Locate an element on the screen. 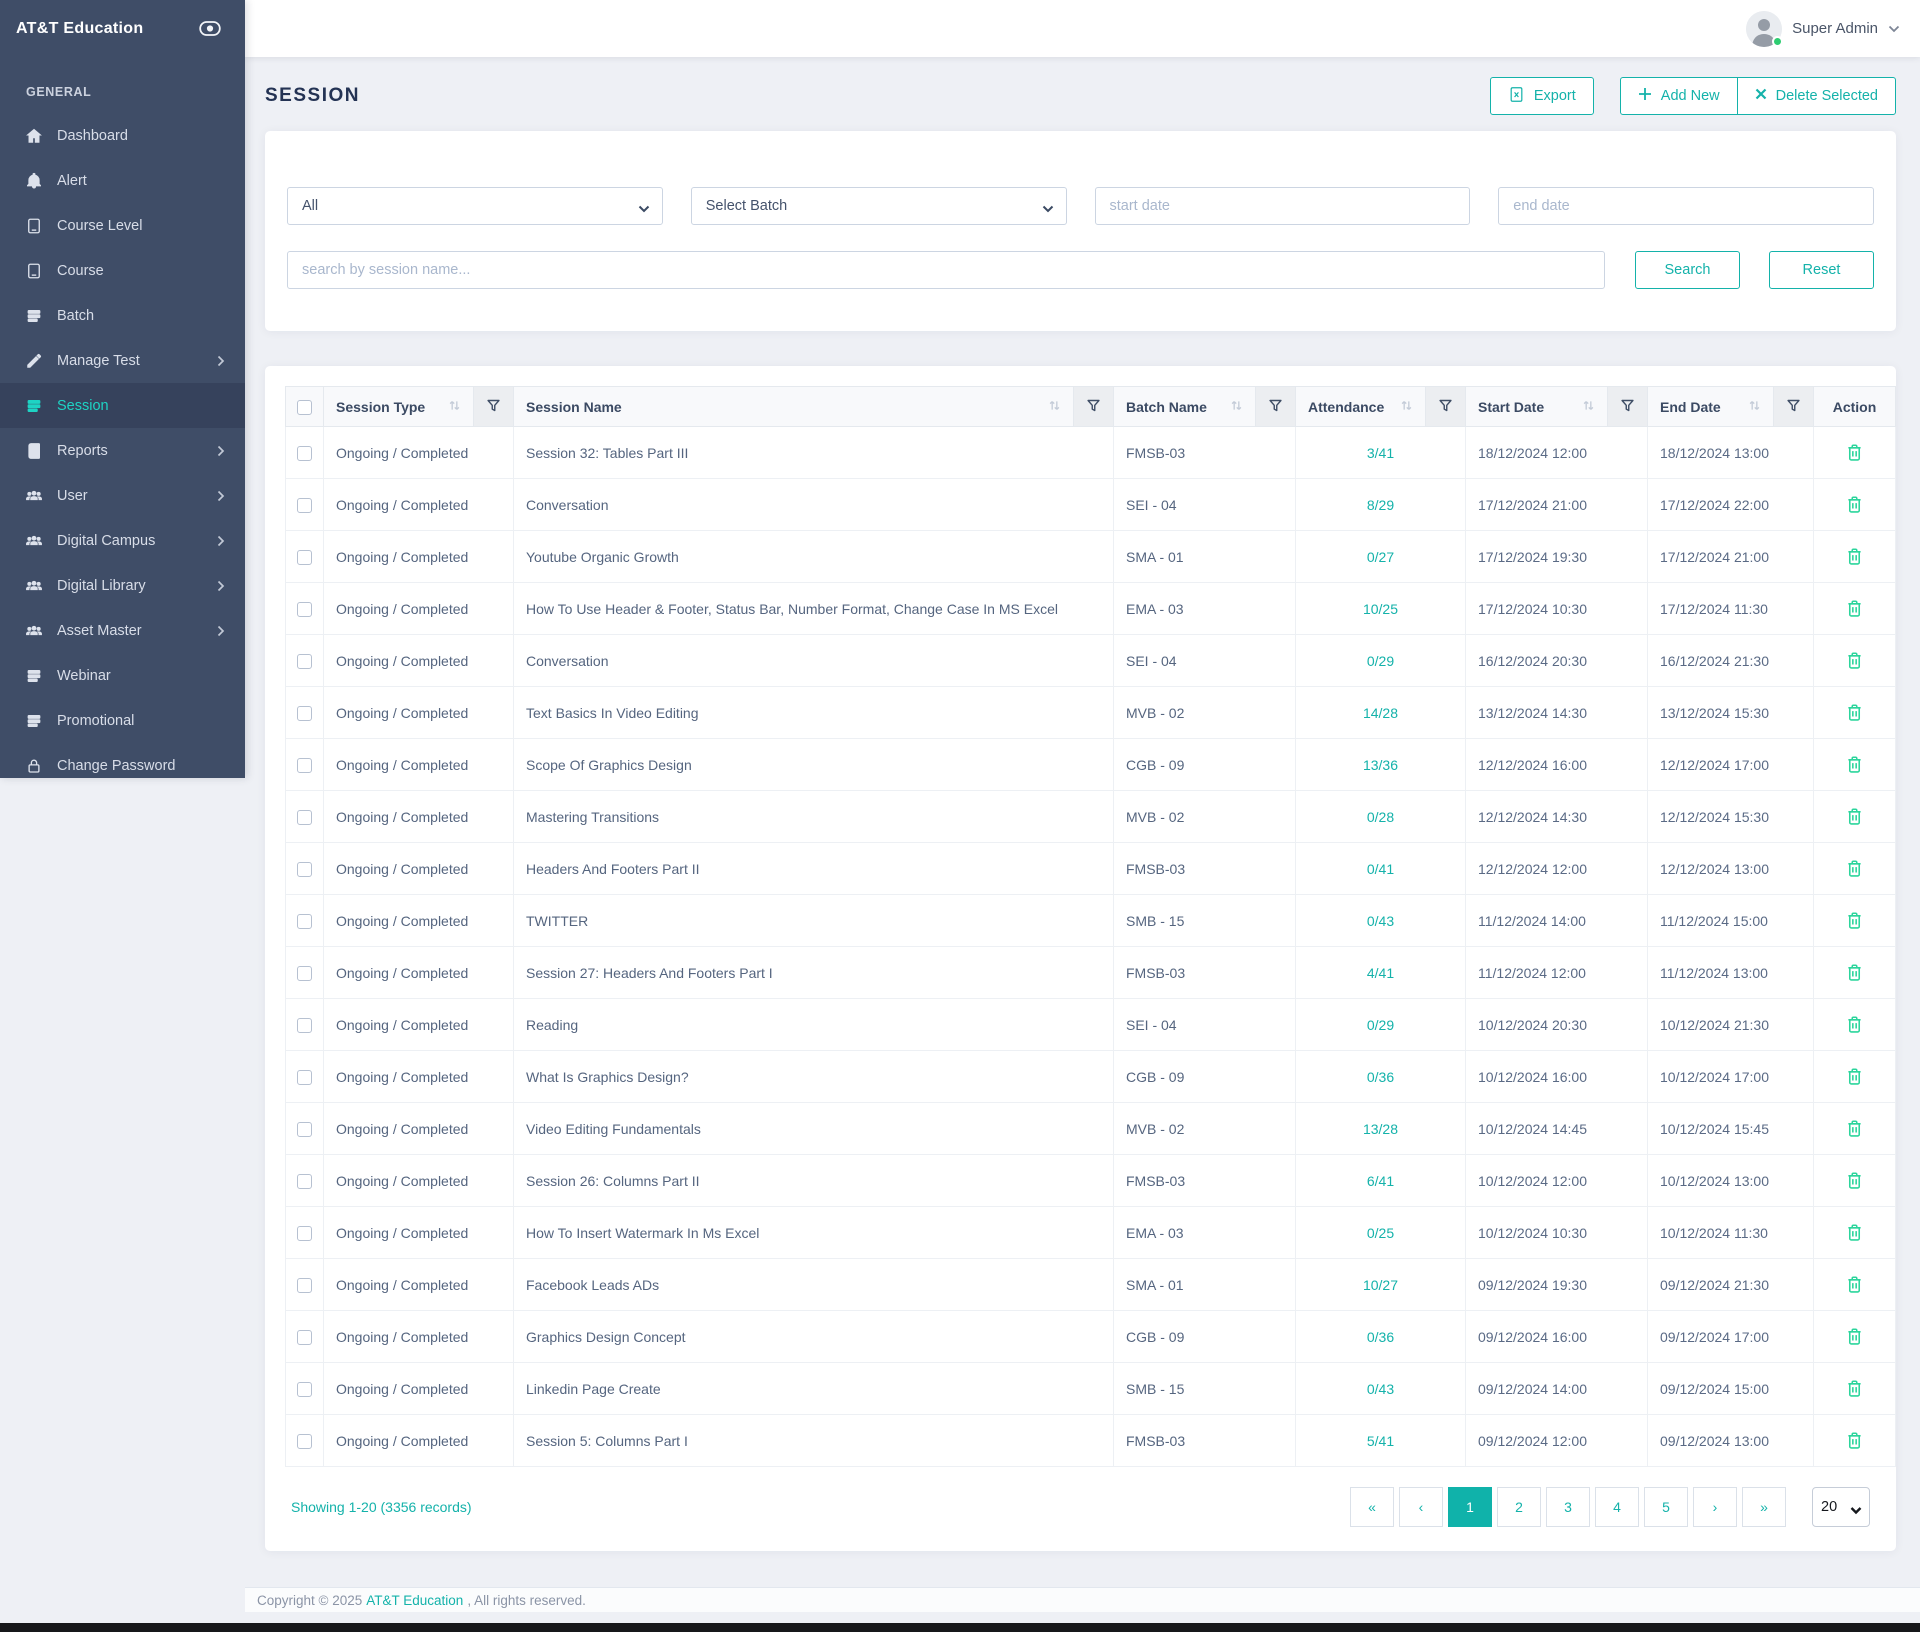 This screenshot has width=1920, height=1632. export-button: Export is located at coordinates (1541, 96).